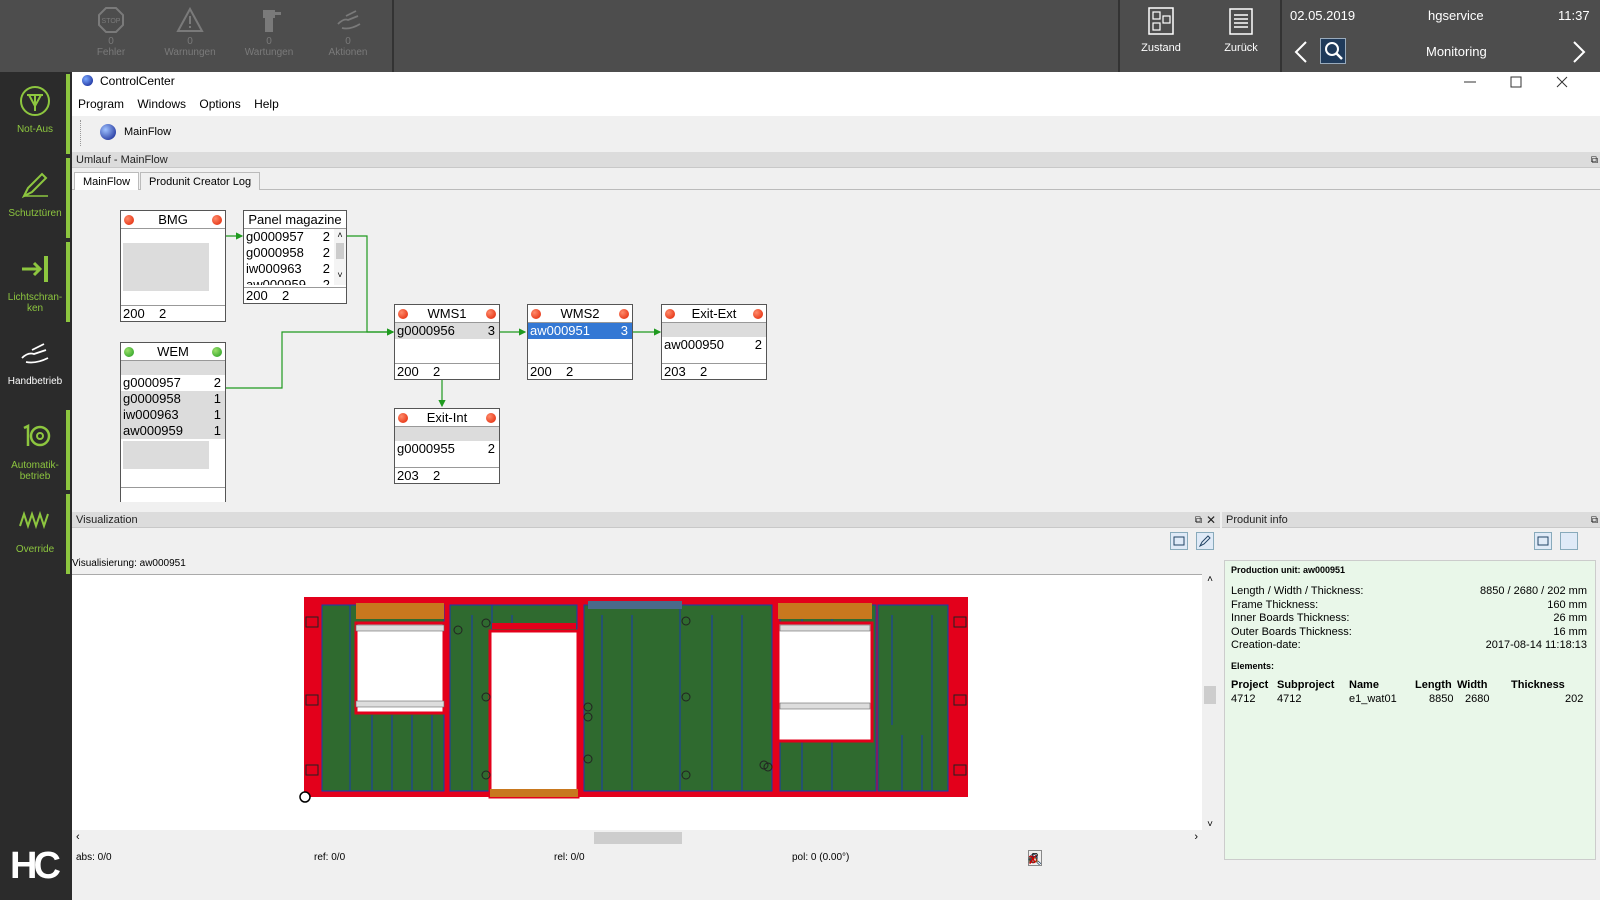 Image resolution: width=1600 pixels, height=900 pixels. Describe the element at coordinates (1470, 82) in the screenshot. I see `minimize-icon` at that location.